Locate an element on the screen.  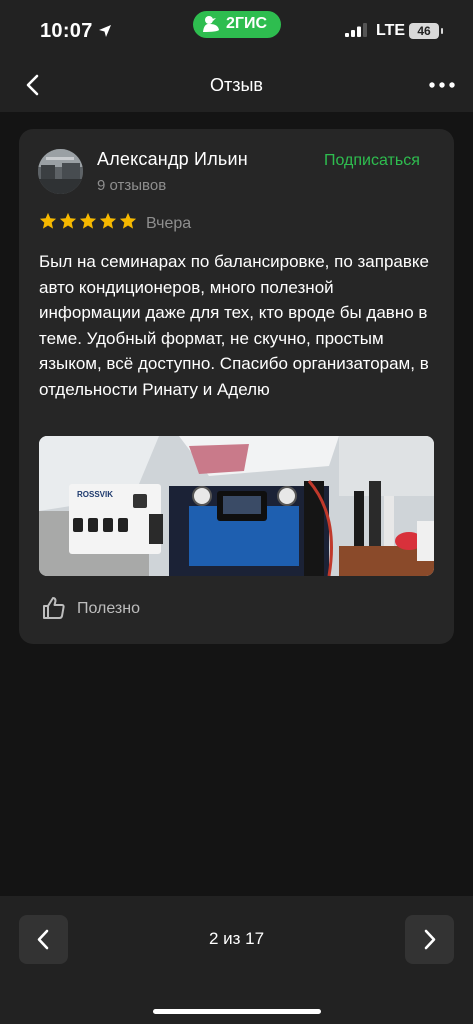
more-dots-icon is located at coordinates (442, 85).